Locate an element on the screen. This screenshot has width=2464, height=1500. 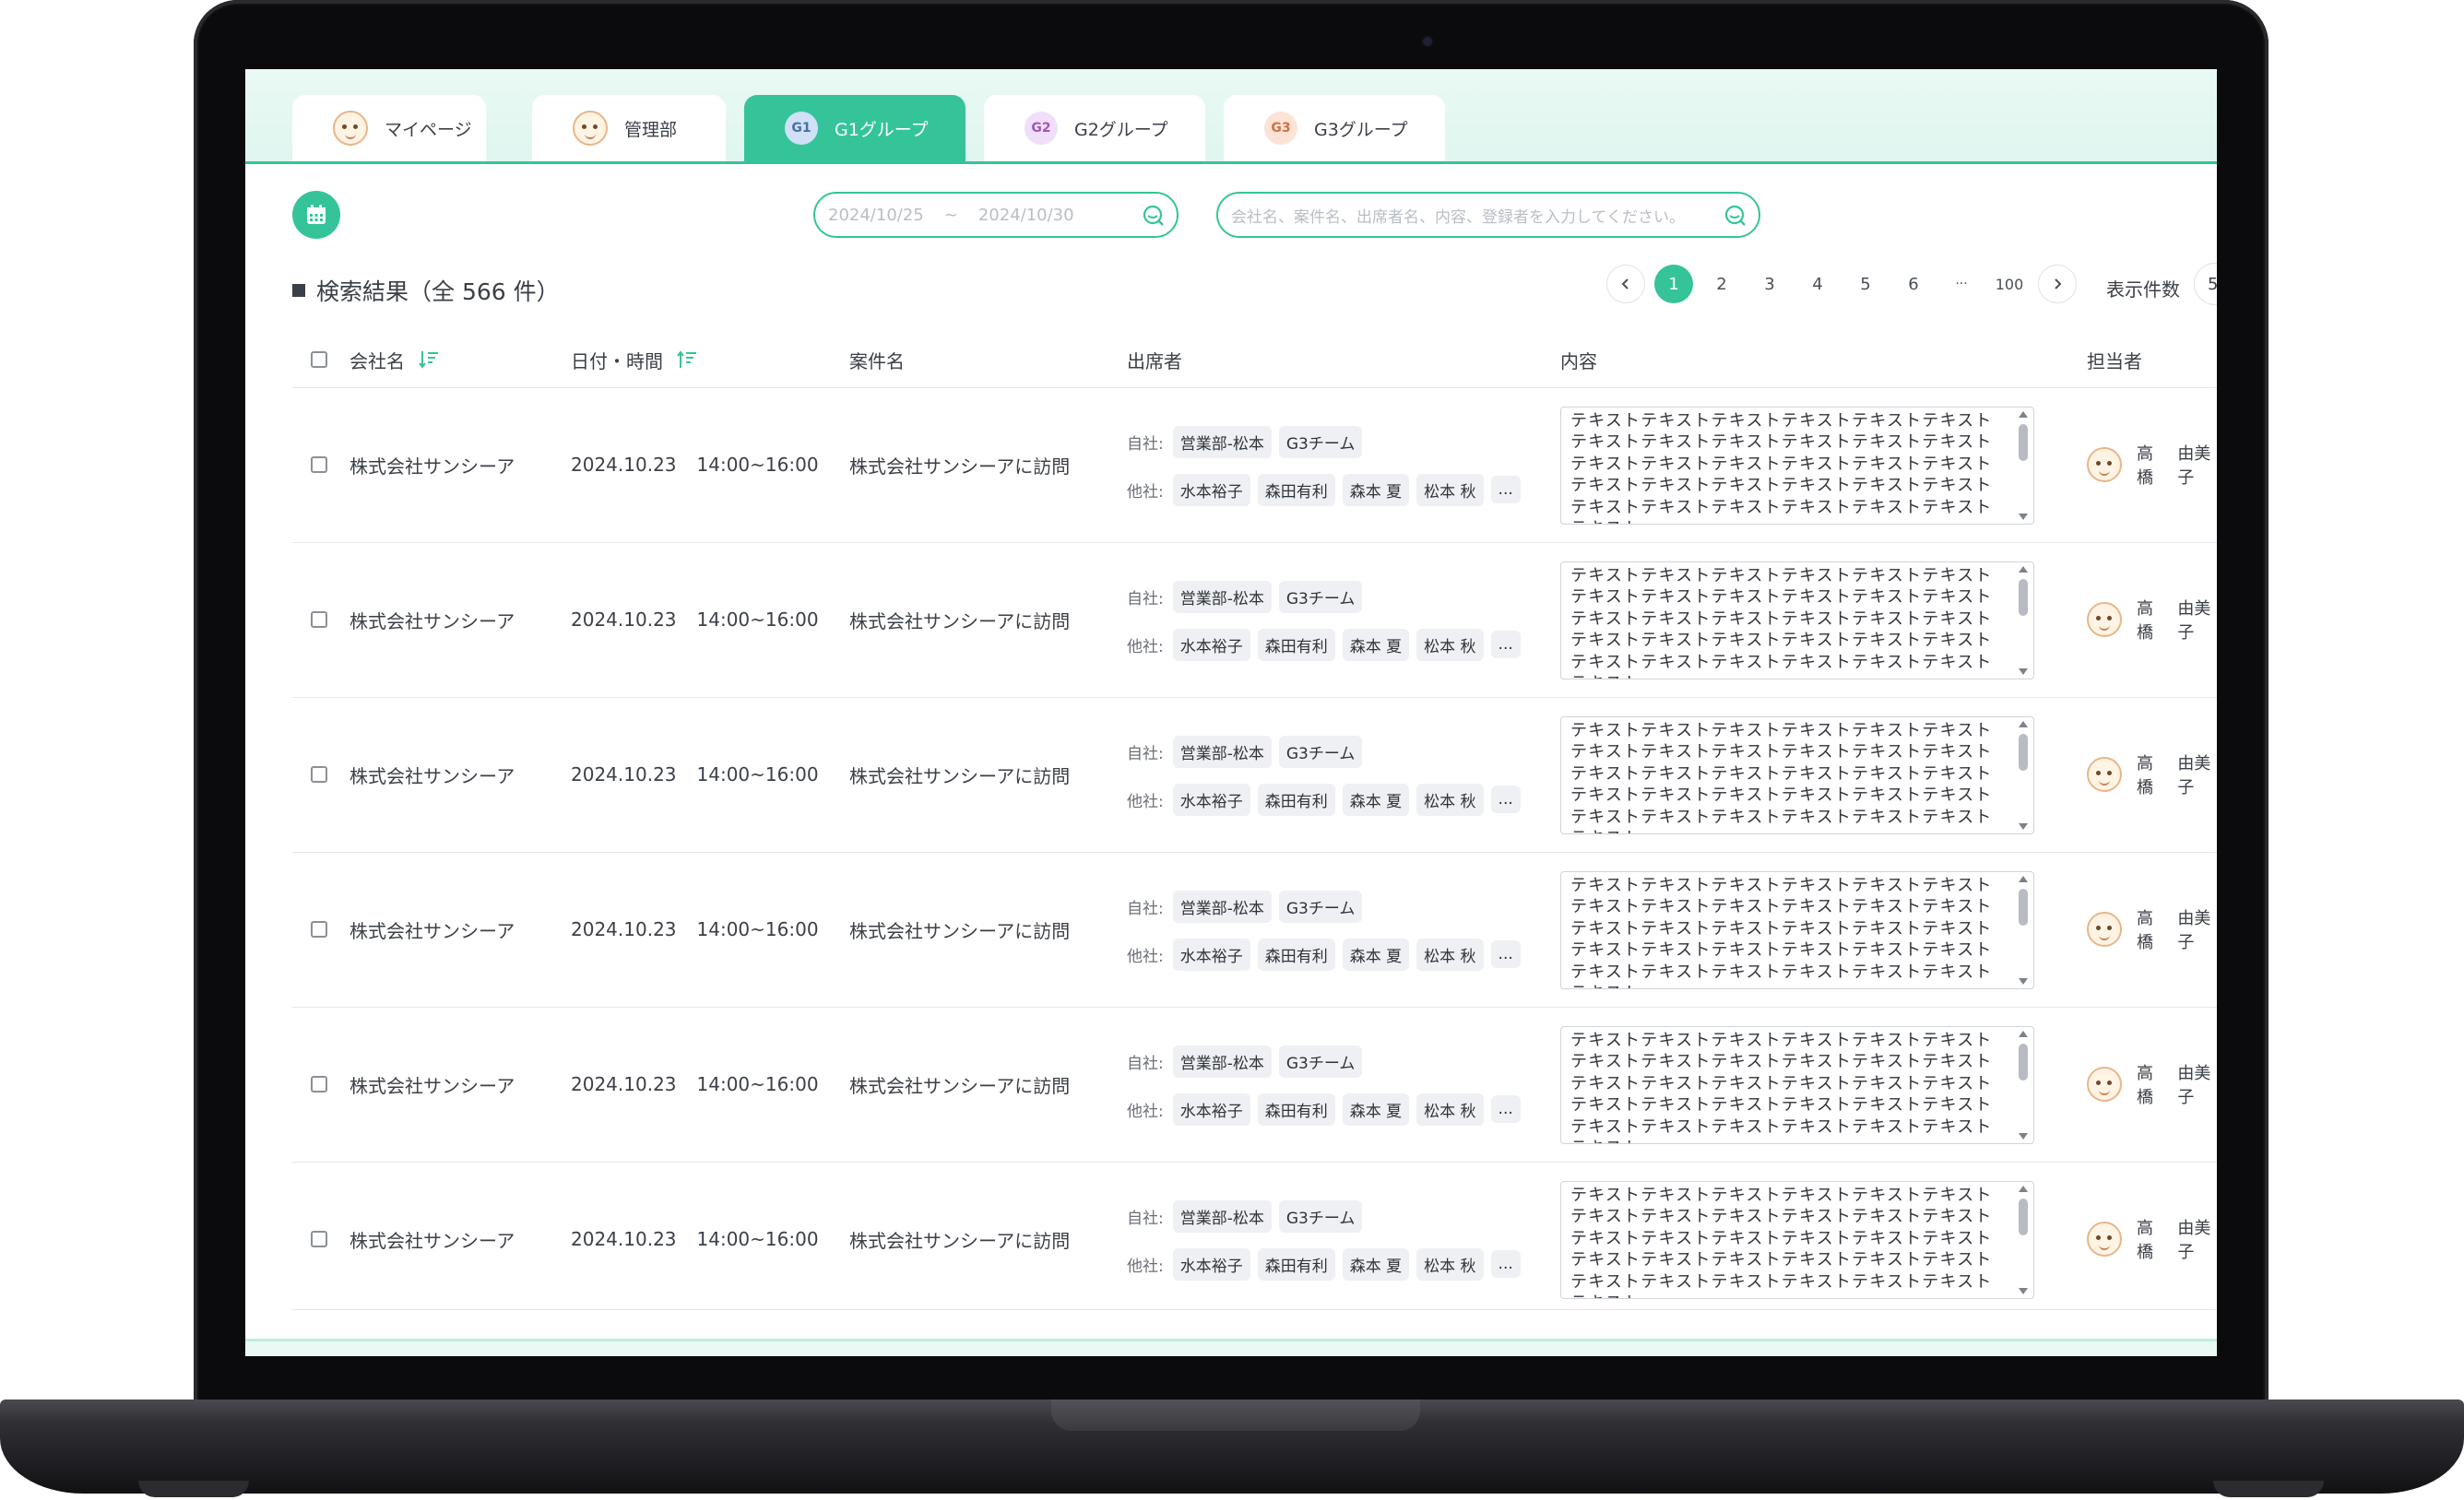
keyword-search-input: 会社名、案件名、出席者名、内容、登録者を入力してください。 is located at coordinates (1488, 215).